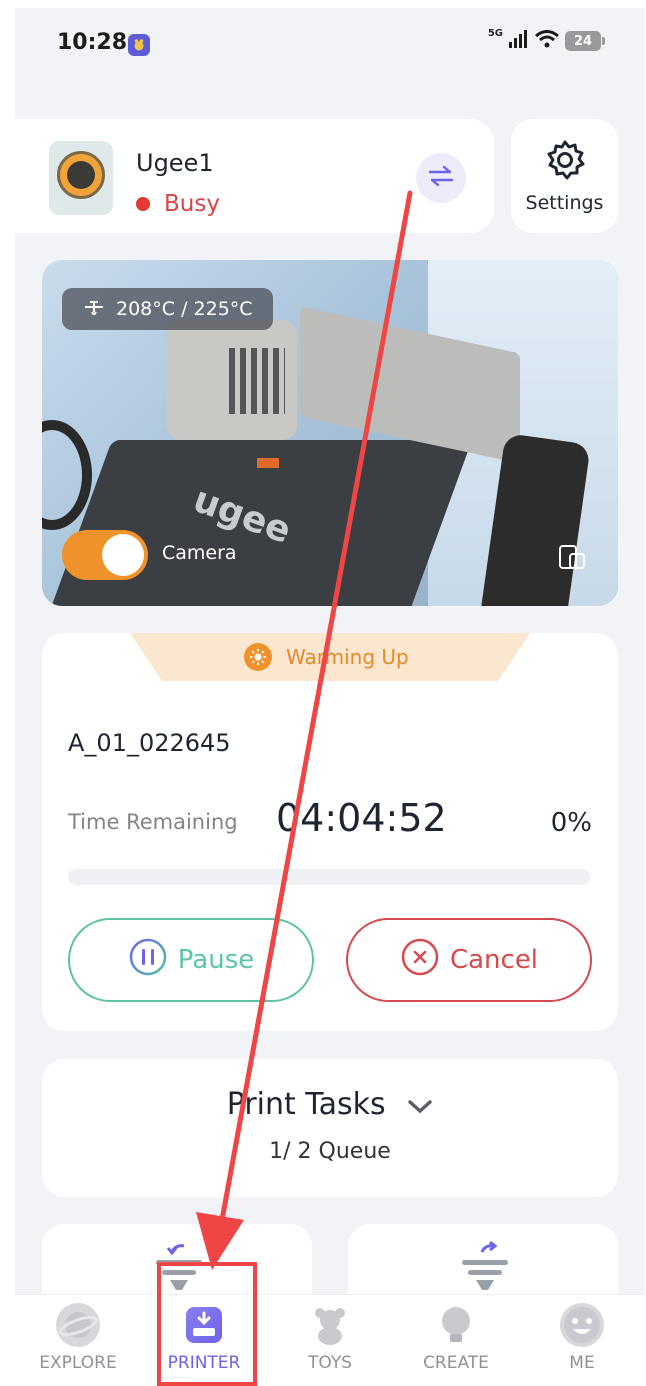 This screenshot has width=646, height=1386. Describe the element at coordinates (92, 42) in the screenshot. I see `status-time: 10:28` at that location.